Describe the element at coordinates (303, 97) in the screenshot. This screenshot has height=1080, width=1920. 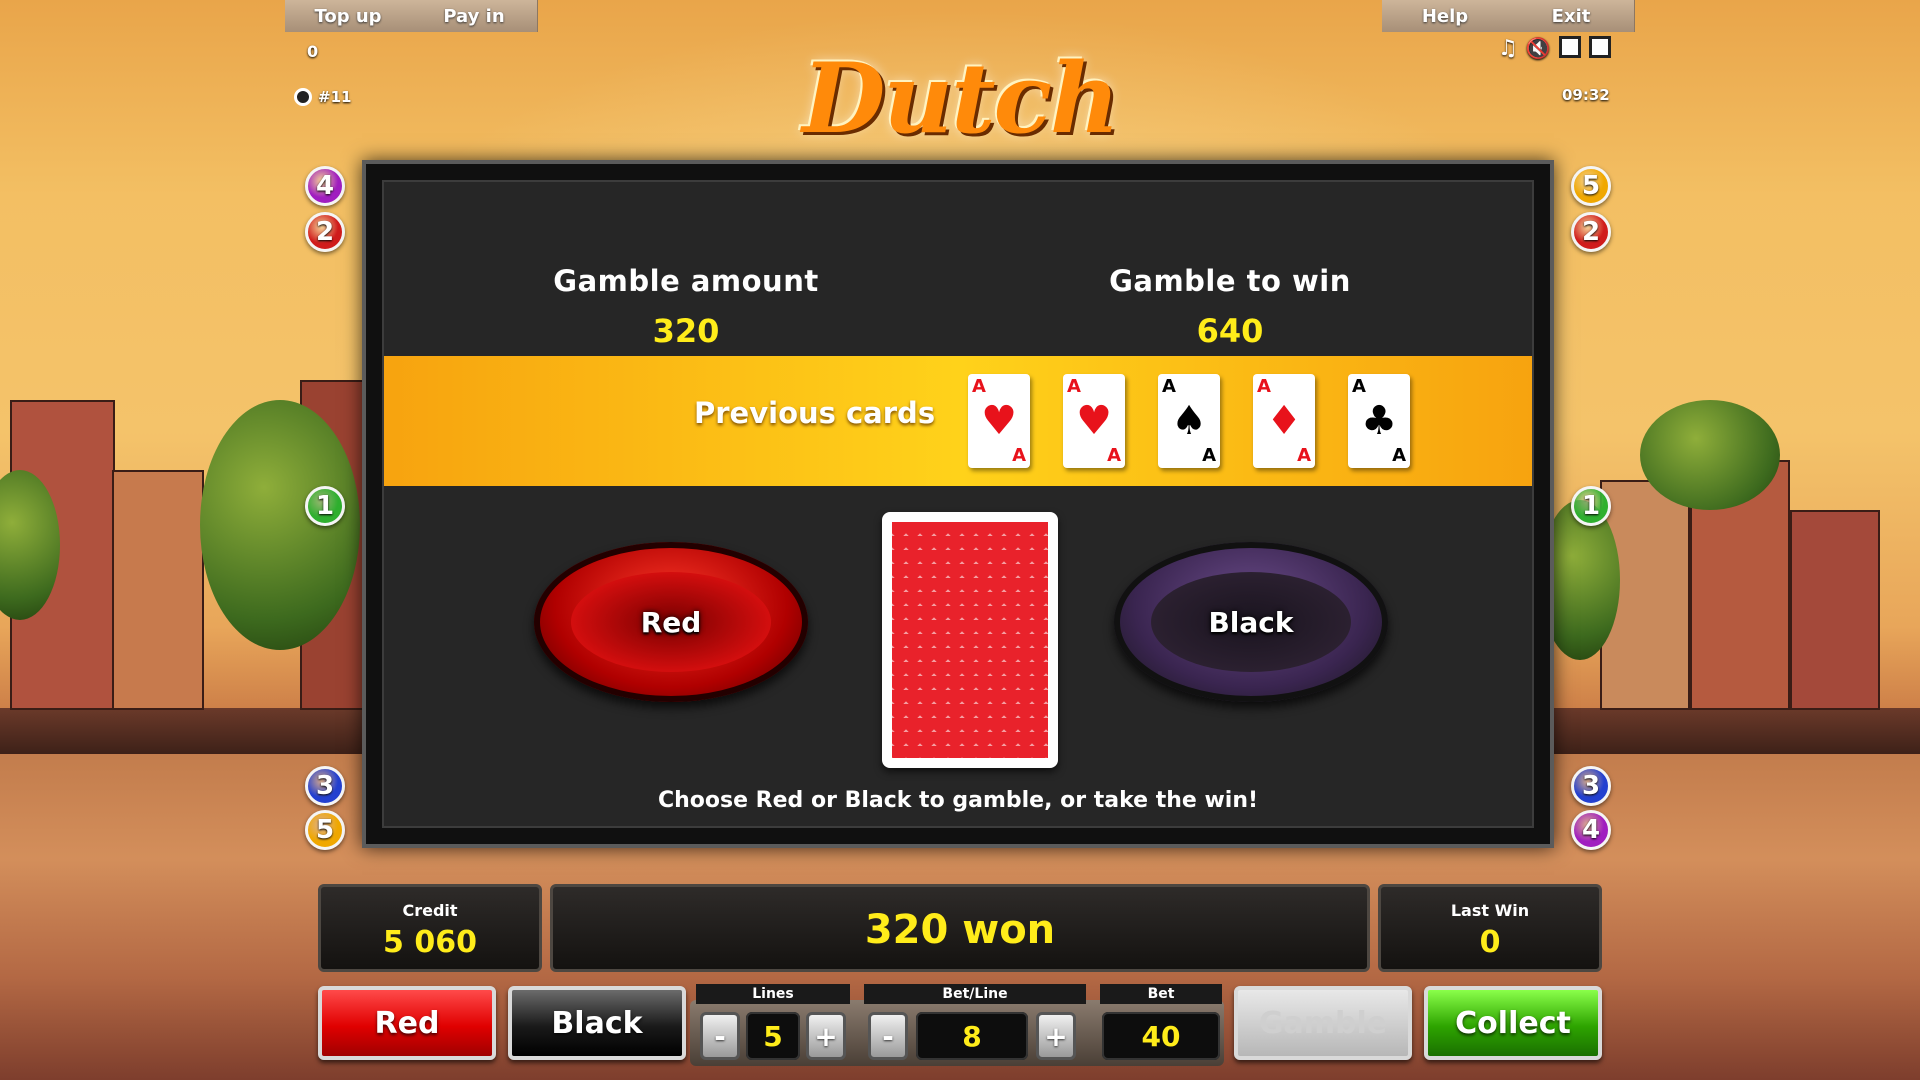
I see `history-icon` at that location.